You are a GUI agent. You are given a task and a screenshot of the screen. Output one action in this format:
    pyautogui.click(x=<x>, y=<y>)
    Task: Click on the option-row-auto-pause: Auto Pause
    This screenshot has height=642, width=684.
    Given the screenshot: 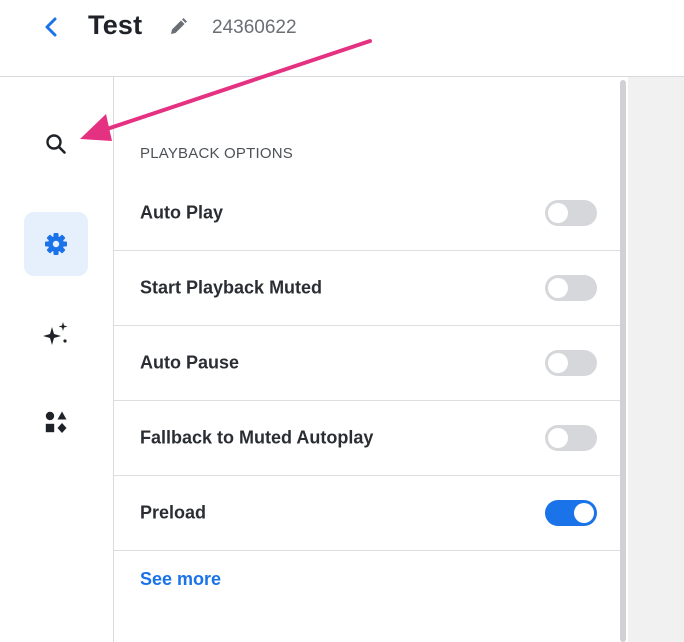 What is the action you would take?
    pyautogui.click(x=367, y=363)
    